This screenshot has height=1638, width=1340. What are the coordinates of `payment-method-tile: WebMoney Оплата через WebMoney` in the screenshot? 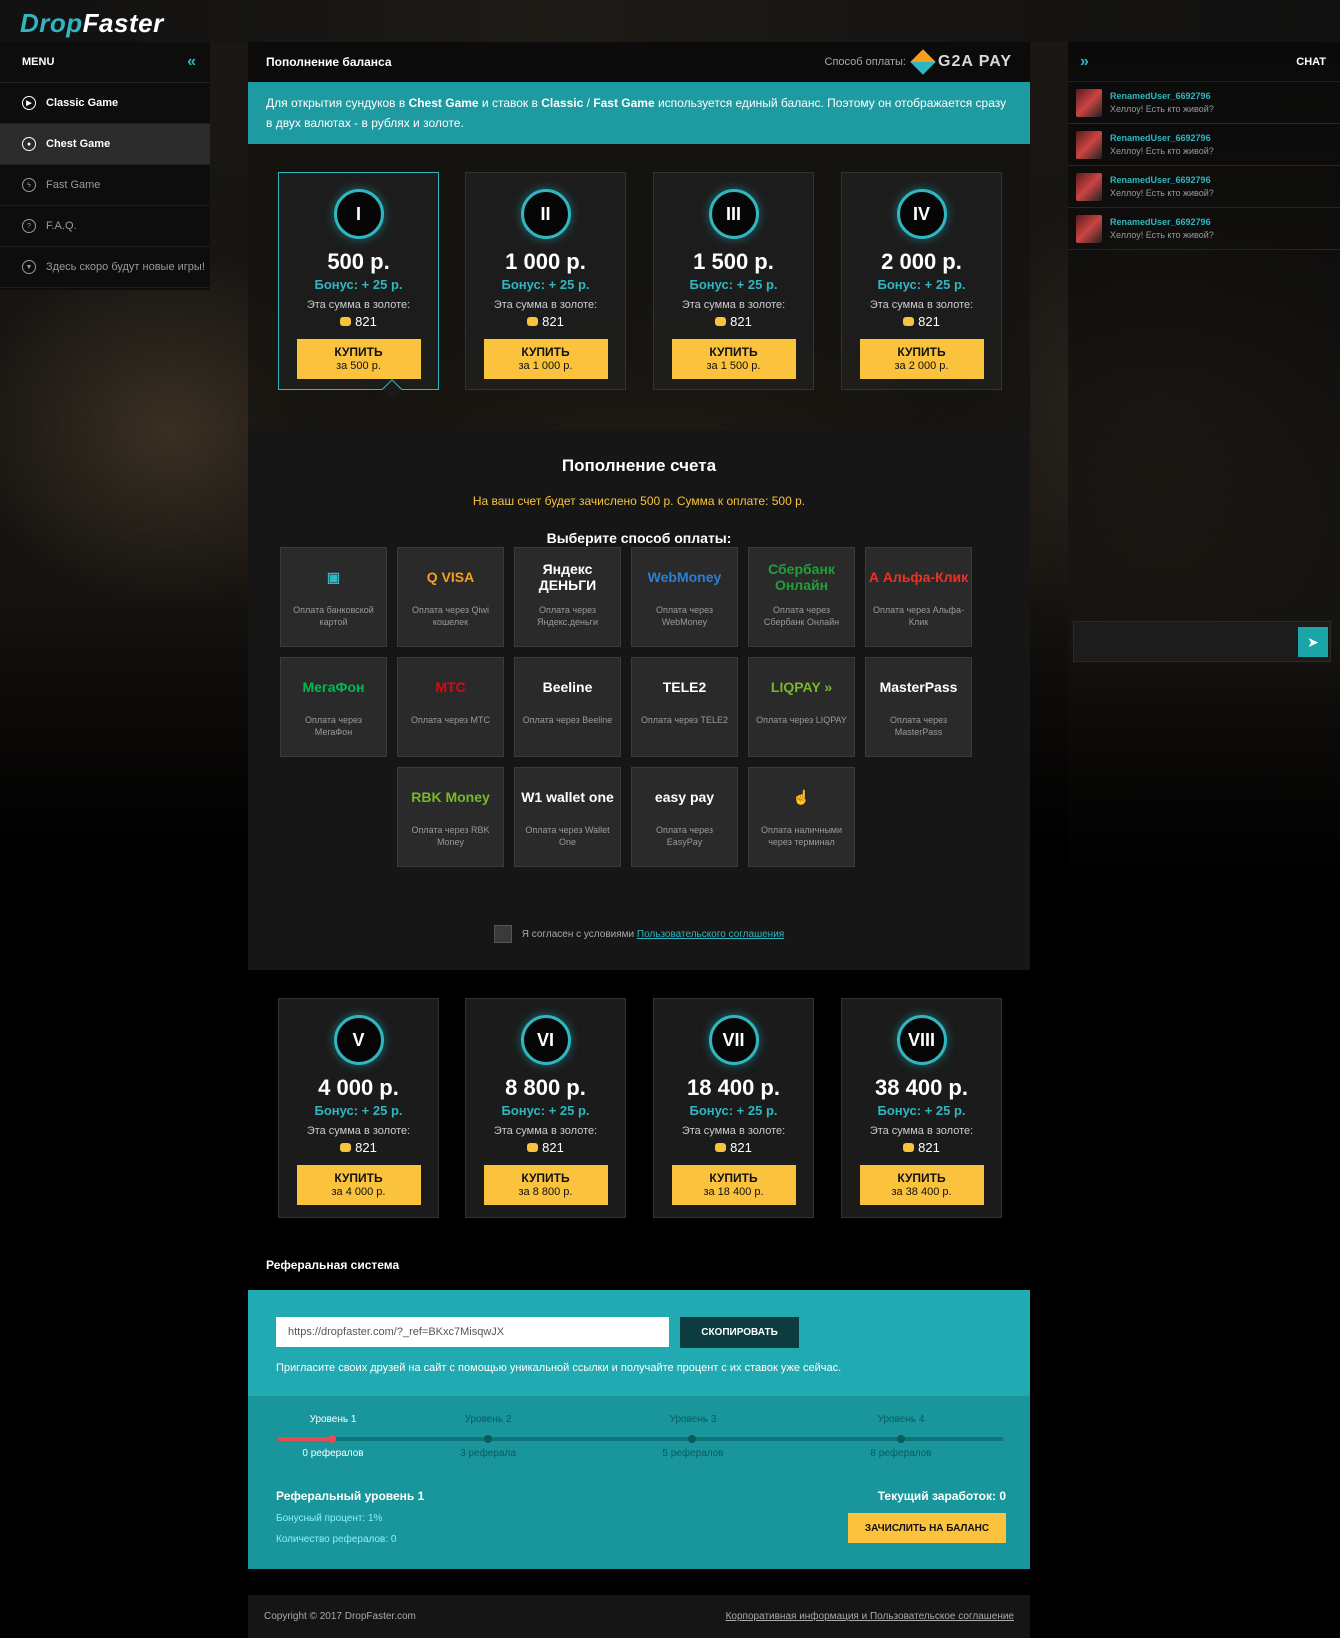 It's located at (684, 597).